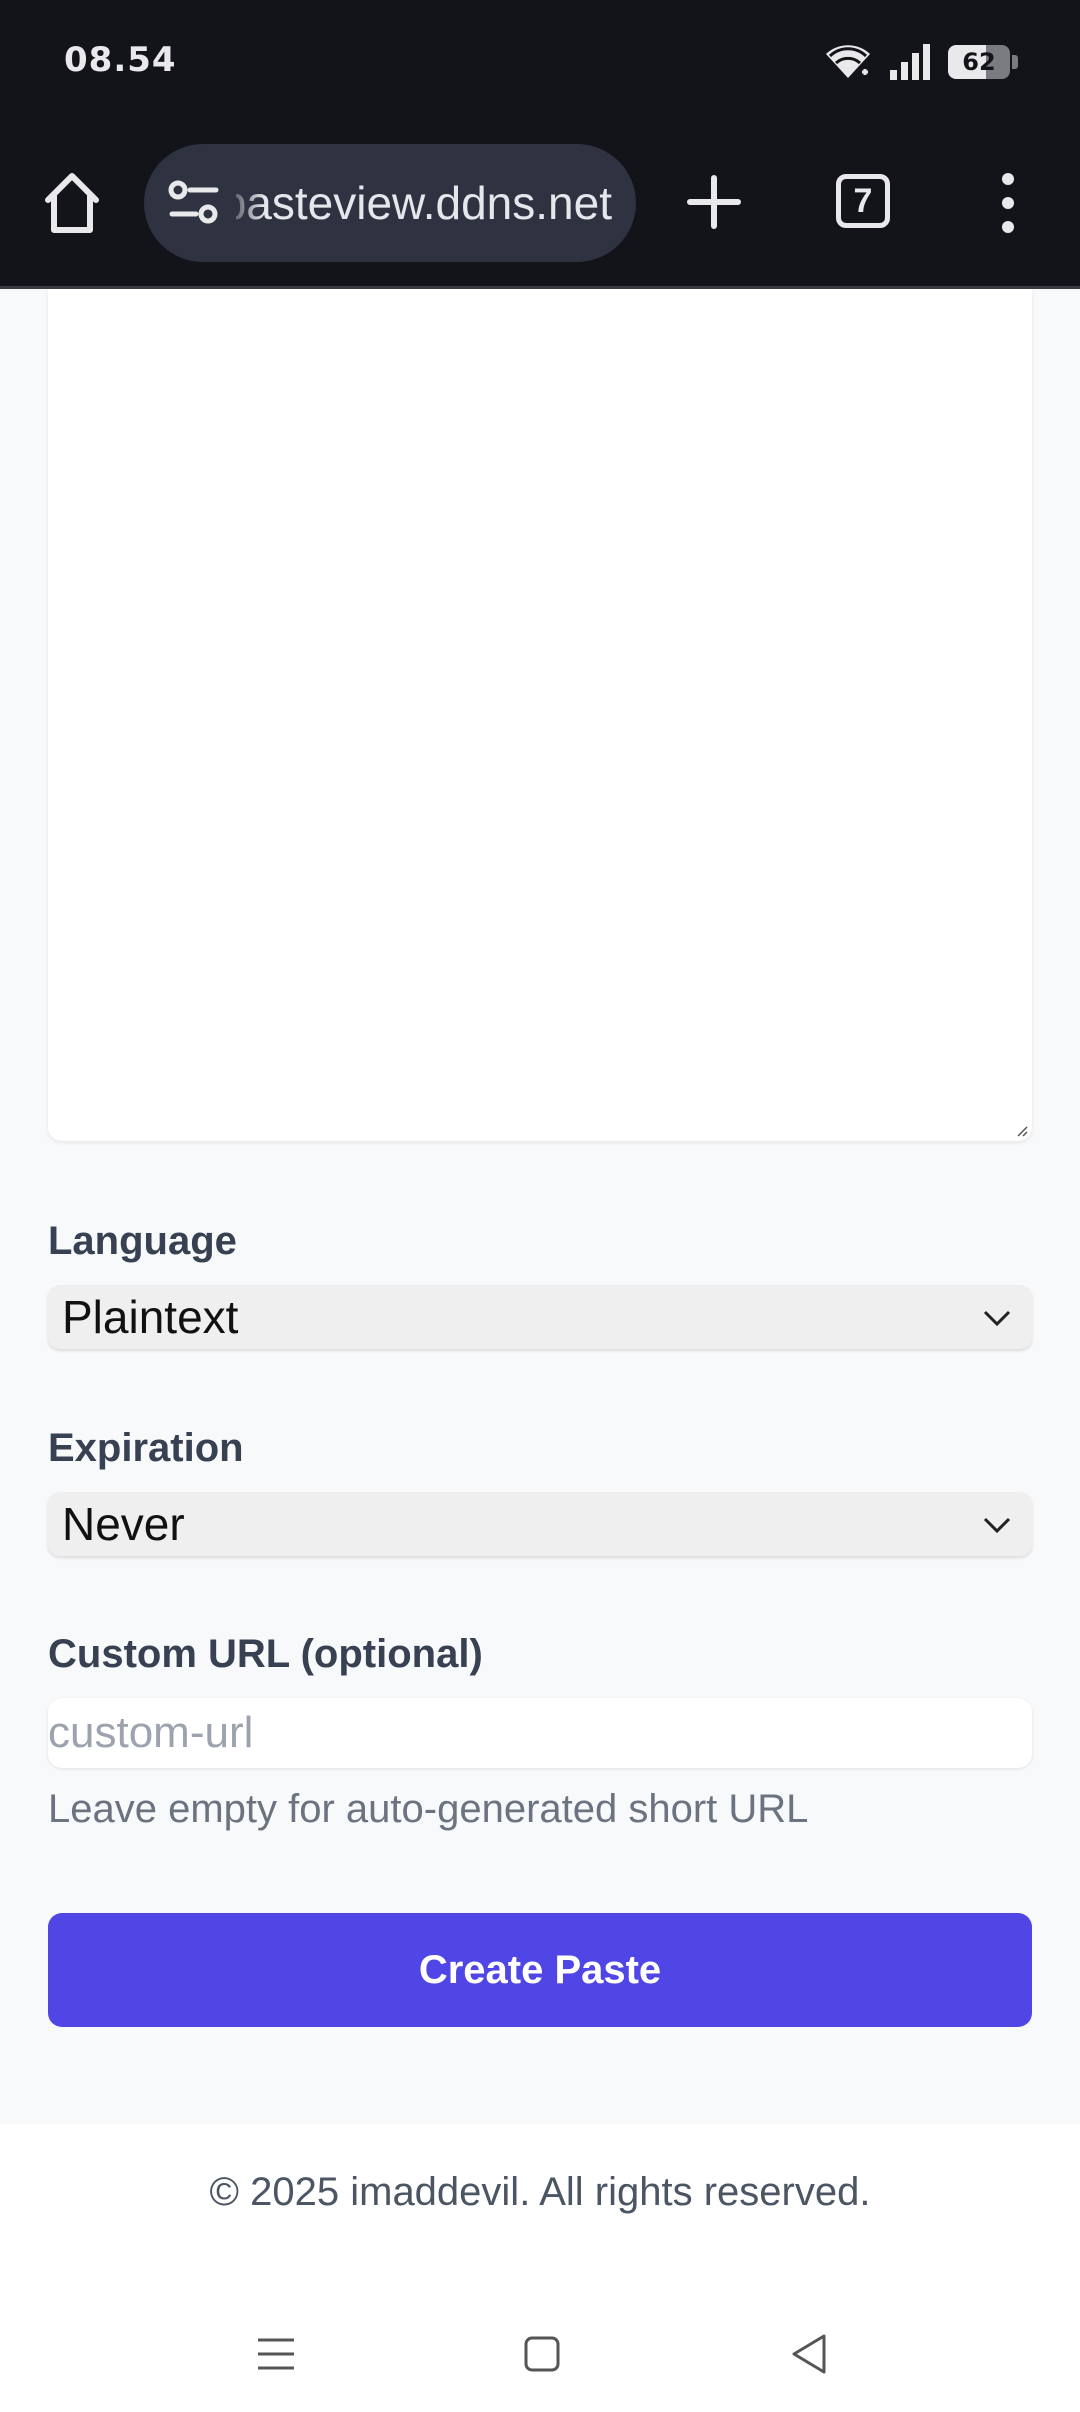 This screenshot has width=1080, height=2412. Describe the element at coordinates (150, 1317) in the screenshot. I see `language-select-value: Plaintext` at that location.